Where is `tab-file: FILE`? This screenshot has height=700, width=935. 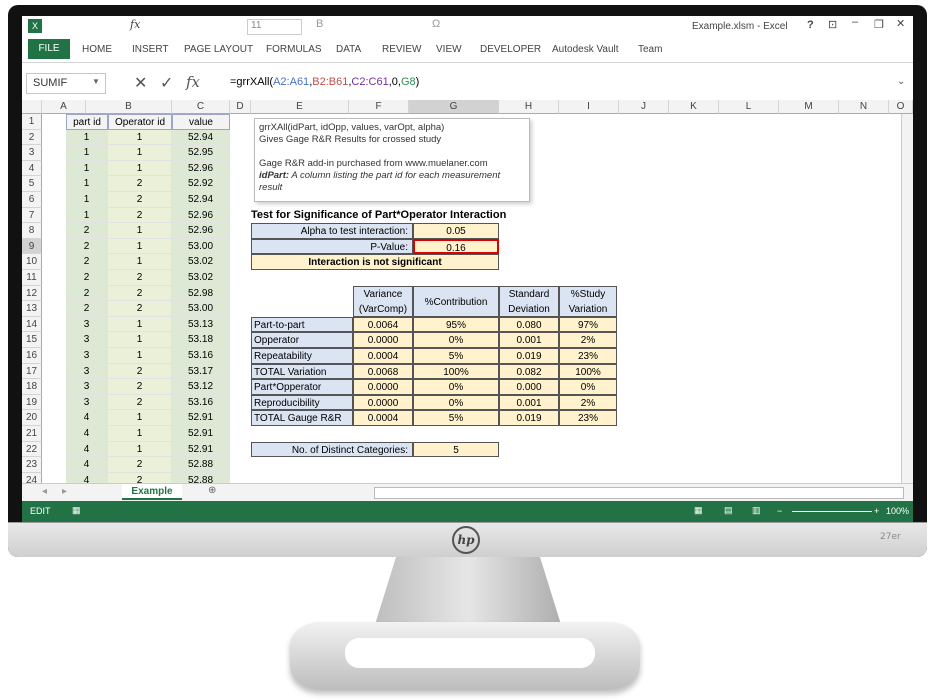 tab-file: FILE is located at coordinates (49, 49).